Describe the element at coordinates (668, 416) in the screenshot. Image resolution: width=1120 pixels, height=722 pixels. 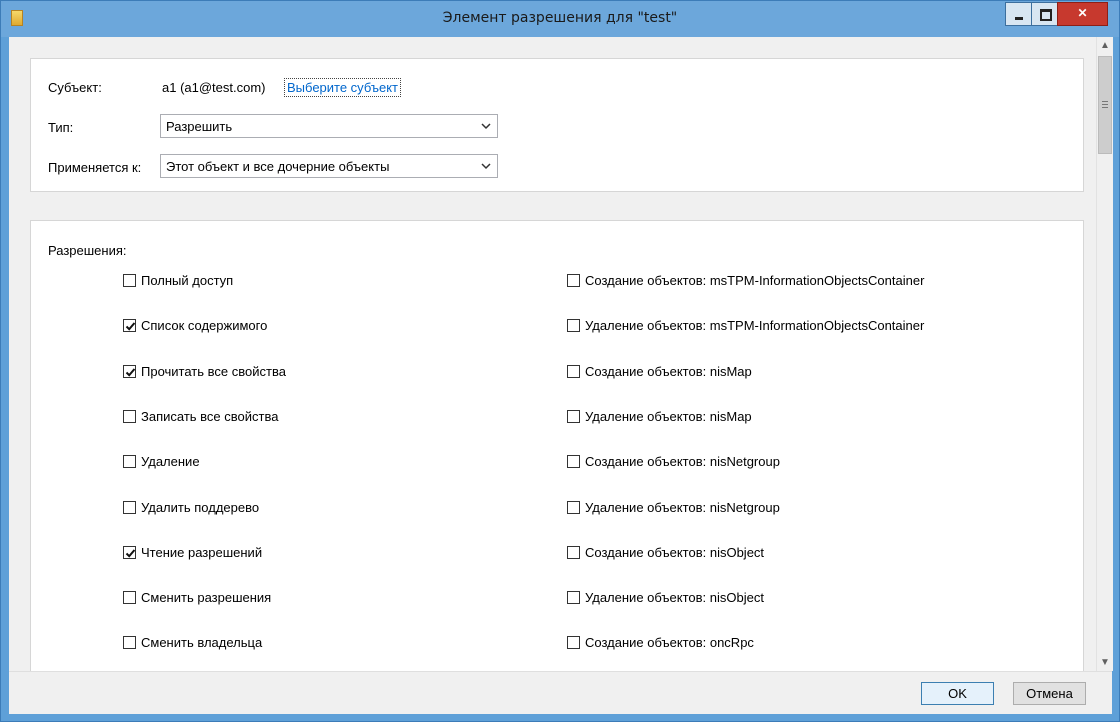
I see `permission-label: Удаление объектов: nisMap` at that location.